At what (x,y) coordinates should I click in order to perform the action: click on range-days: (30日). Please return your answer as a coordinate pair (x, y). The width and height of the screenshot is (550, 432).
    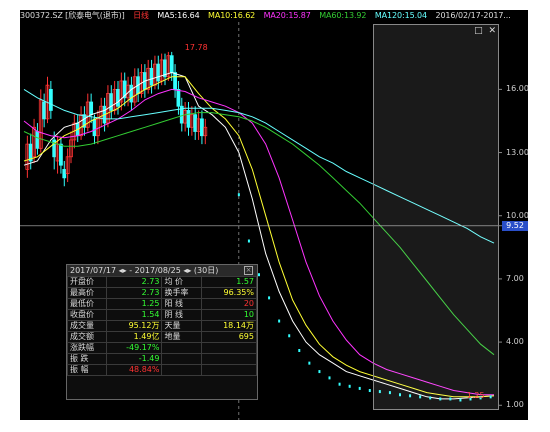
    Looking at the image, I should click on (206, 270).